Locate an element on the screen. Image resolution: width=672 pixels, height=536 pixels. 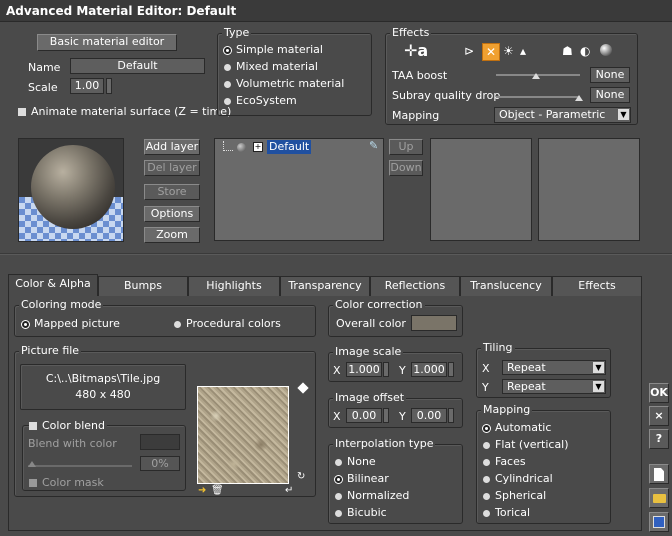
mapping-cylindrical: Cylindrical is located at coordinates (518, 478).